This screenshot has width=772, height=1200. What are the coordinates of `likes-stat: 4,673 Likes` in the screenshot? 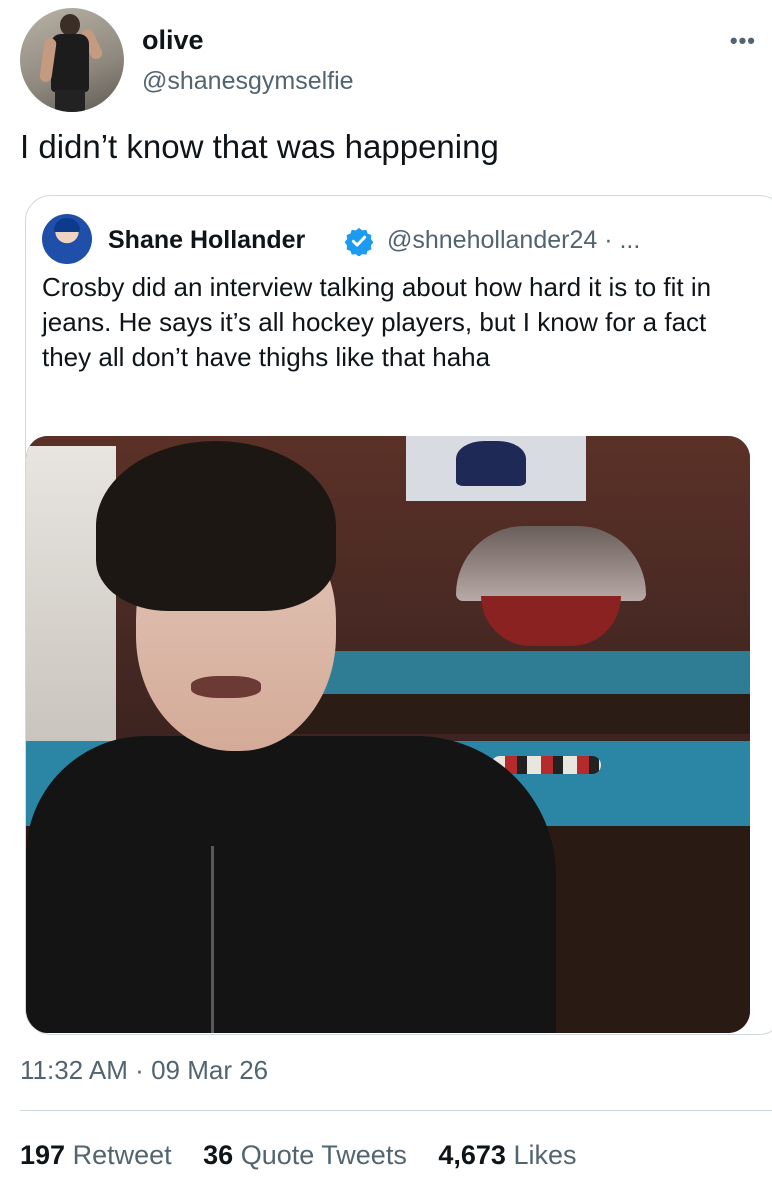 It's located at (507, 1155).